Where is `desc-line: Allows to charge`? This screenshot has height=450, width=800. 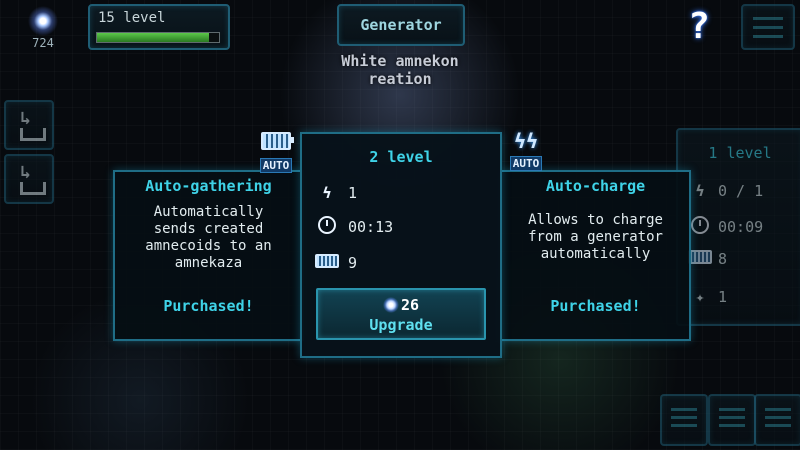 desc-line: Allows to charge is located at coordinates (595, 220).